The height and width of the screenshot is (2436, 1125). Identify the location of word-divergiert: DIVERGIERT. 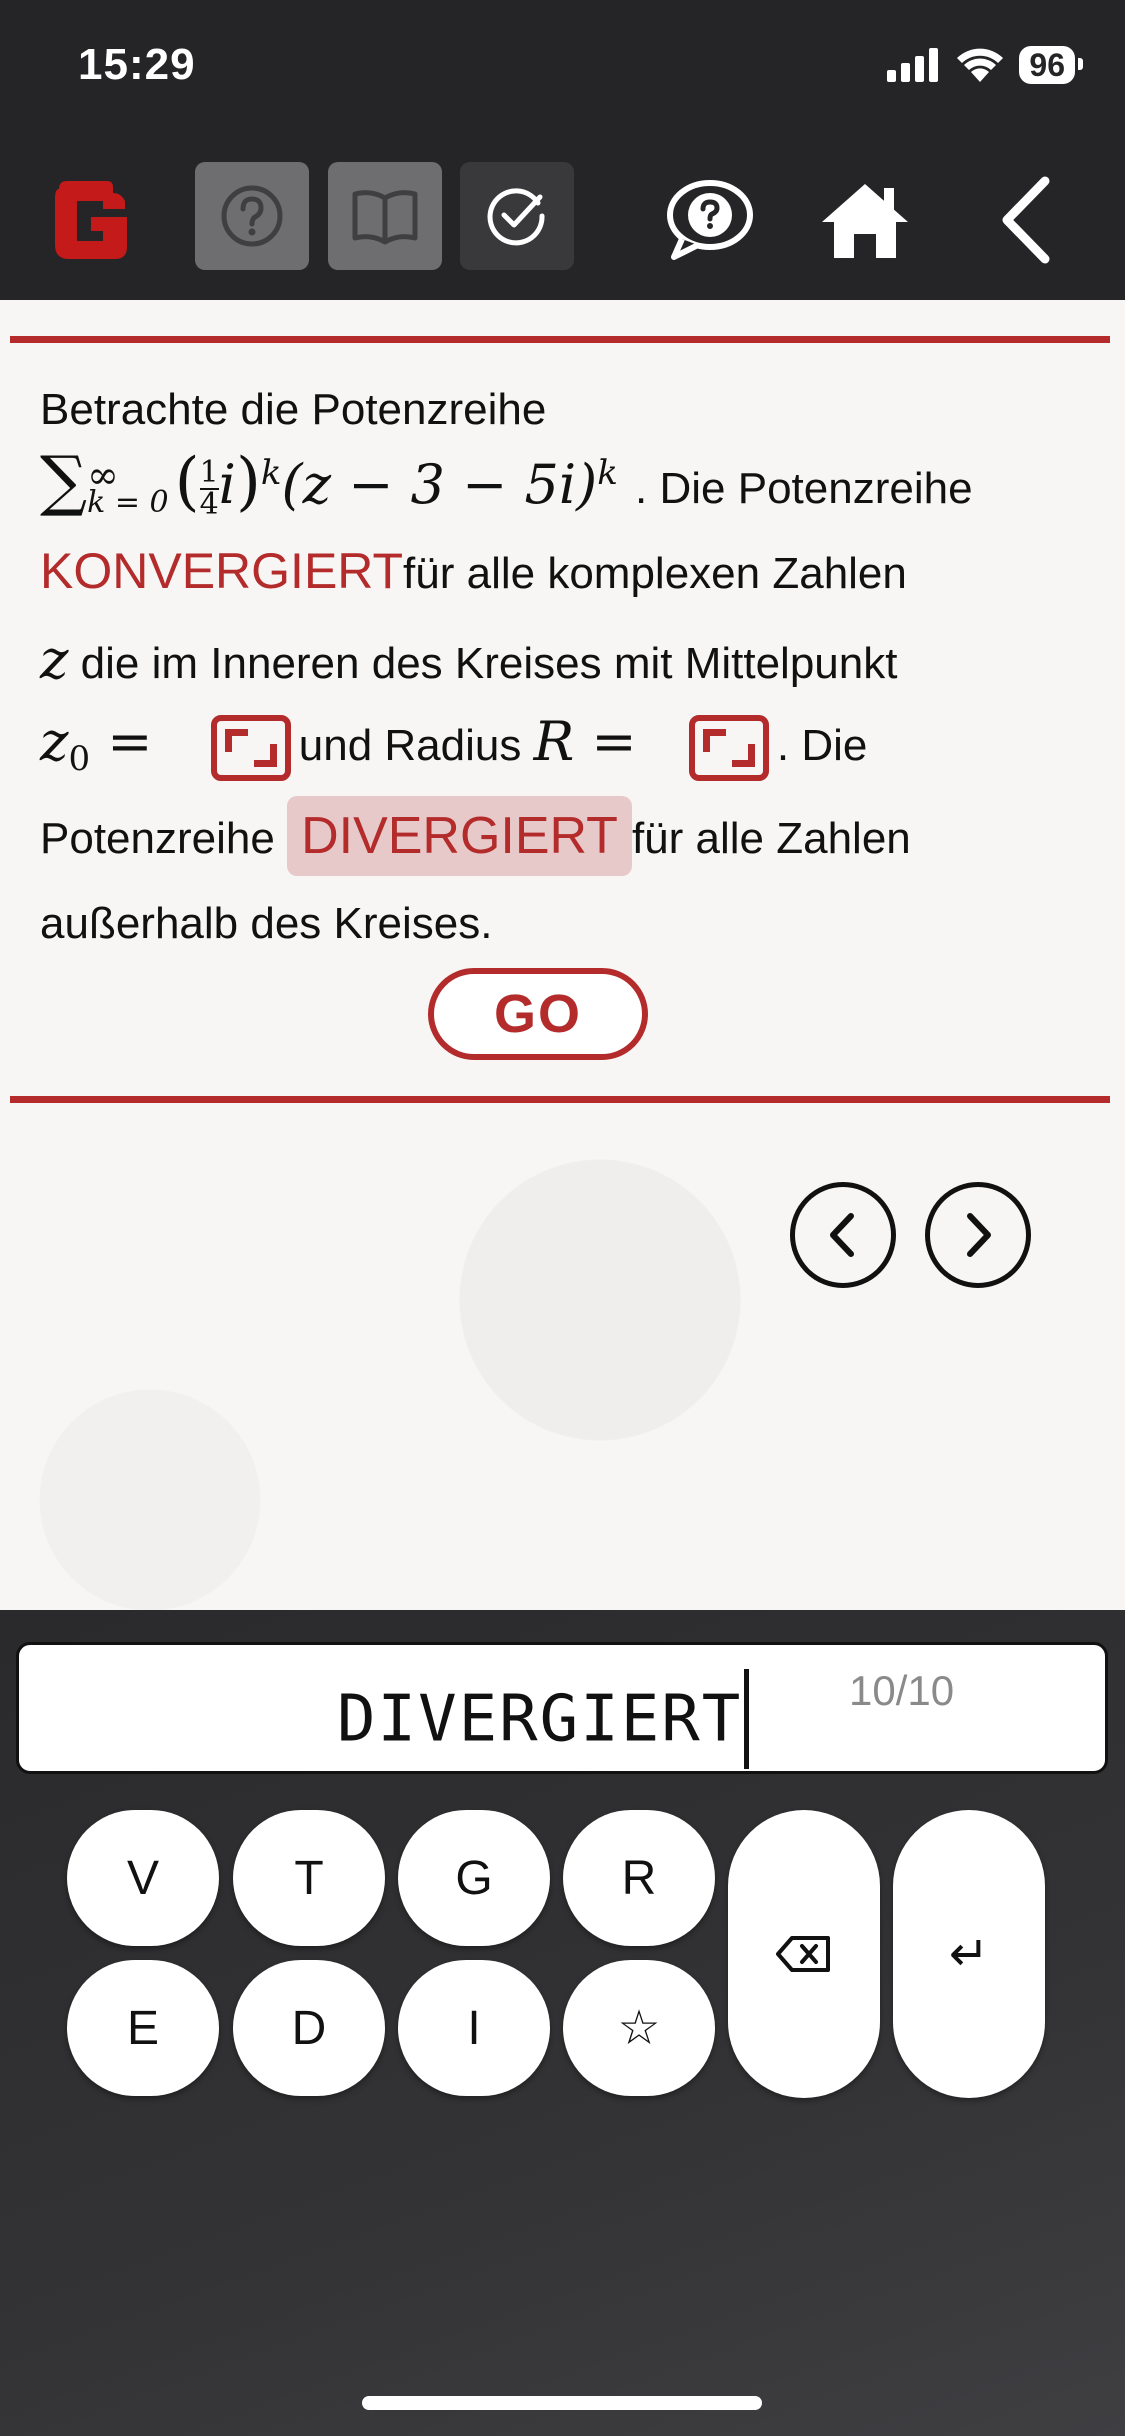
(459, 835).